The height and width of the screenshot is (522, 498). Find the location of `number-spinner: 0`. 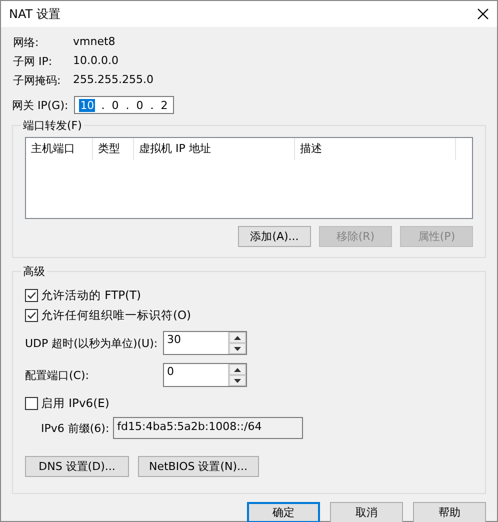

number-spinner: 0 is located at coordinates (205, 375).